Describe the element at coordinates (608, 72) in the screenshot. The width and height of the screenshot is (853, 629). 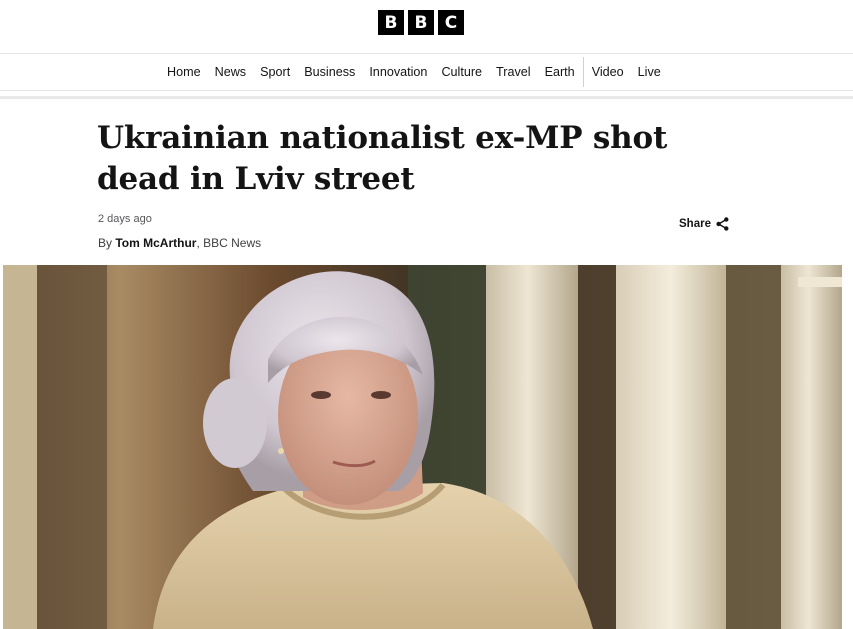
I see `nav-item-video: Video` at that location.